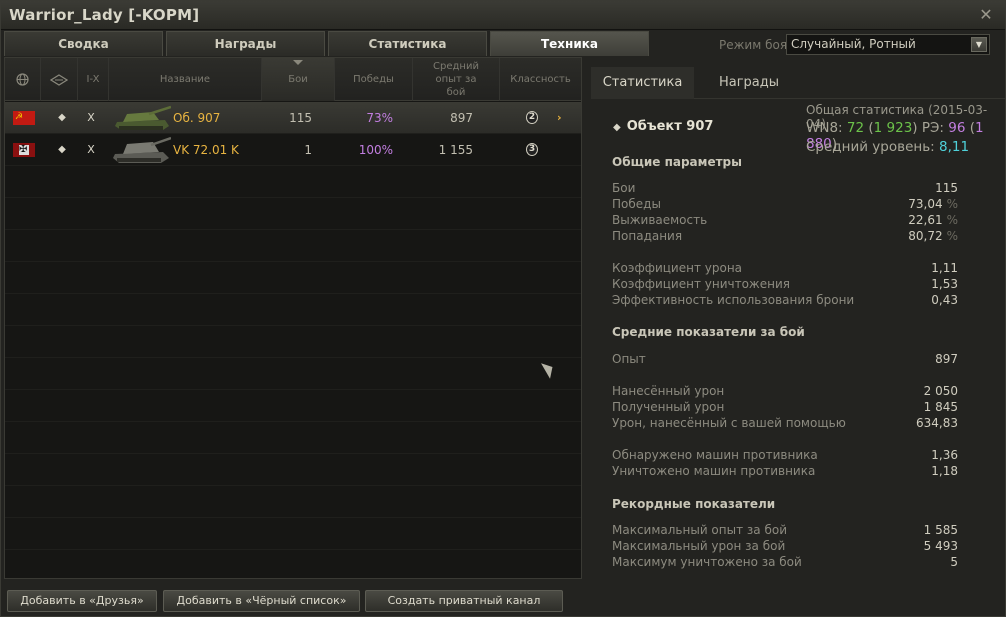  I want to click on stat-value: 1,11, so click(944, 268).